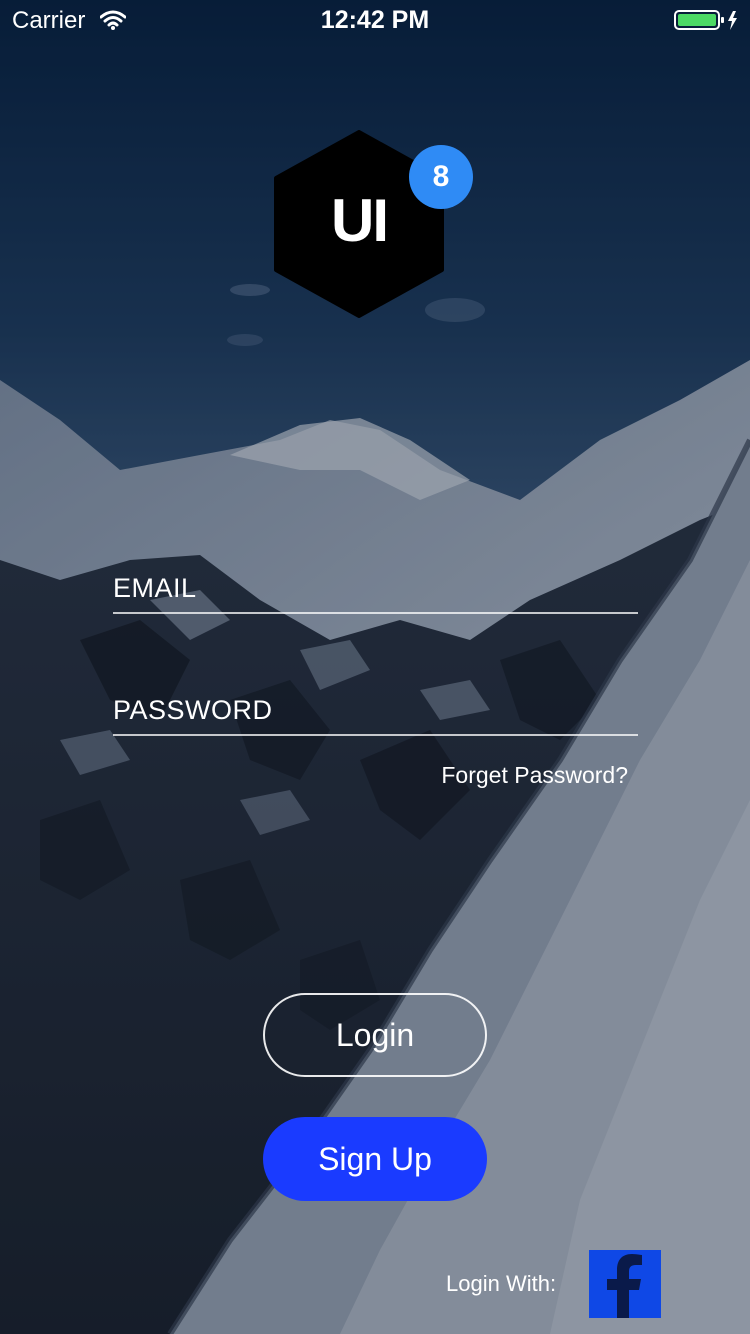  Describe the element at coordinates (501, 1283) in the screenshot. I see `login-with-label: Login With:` at that location.